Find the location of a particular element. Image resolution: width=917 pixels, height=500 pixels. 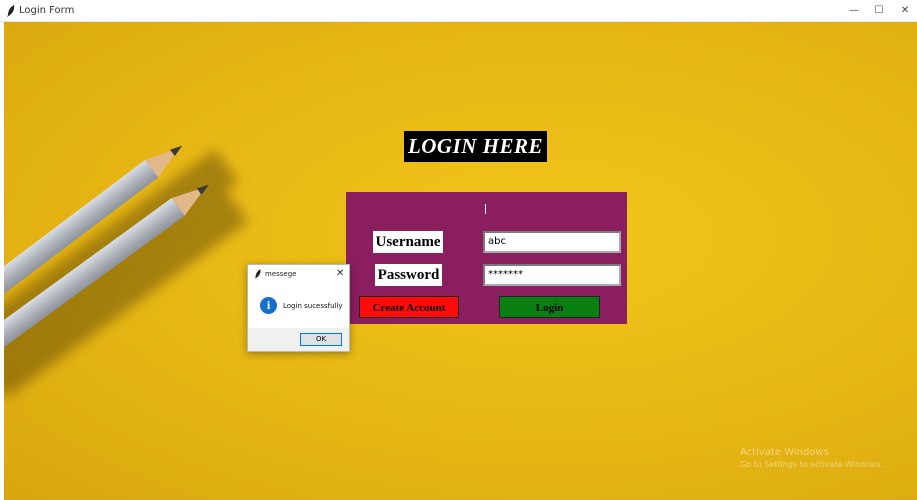

username-field: abc is located at coordinates (552, 242).